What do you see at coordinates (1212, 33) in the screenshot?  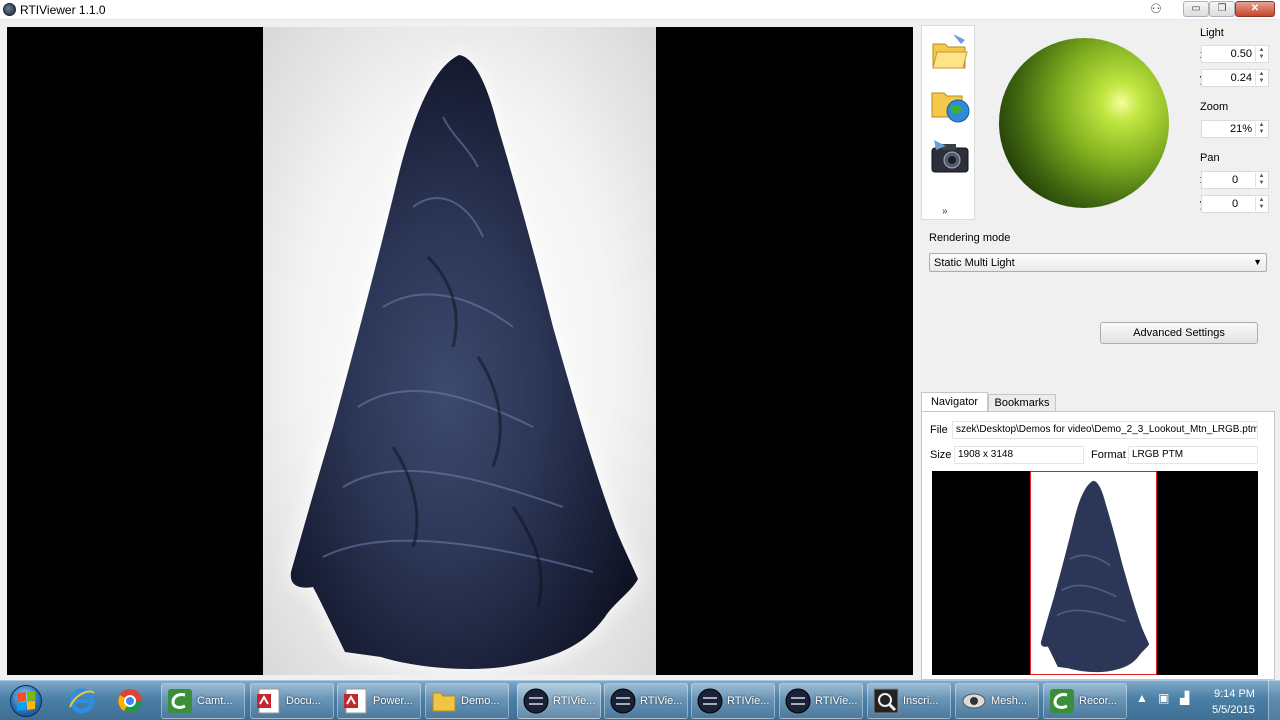 I see `light-label: Light` at bounding box center [1212, 33].